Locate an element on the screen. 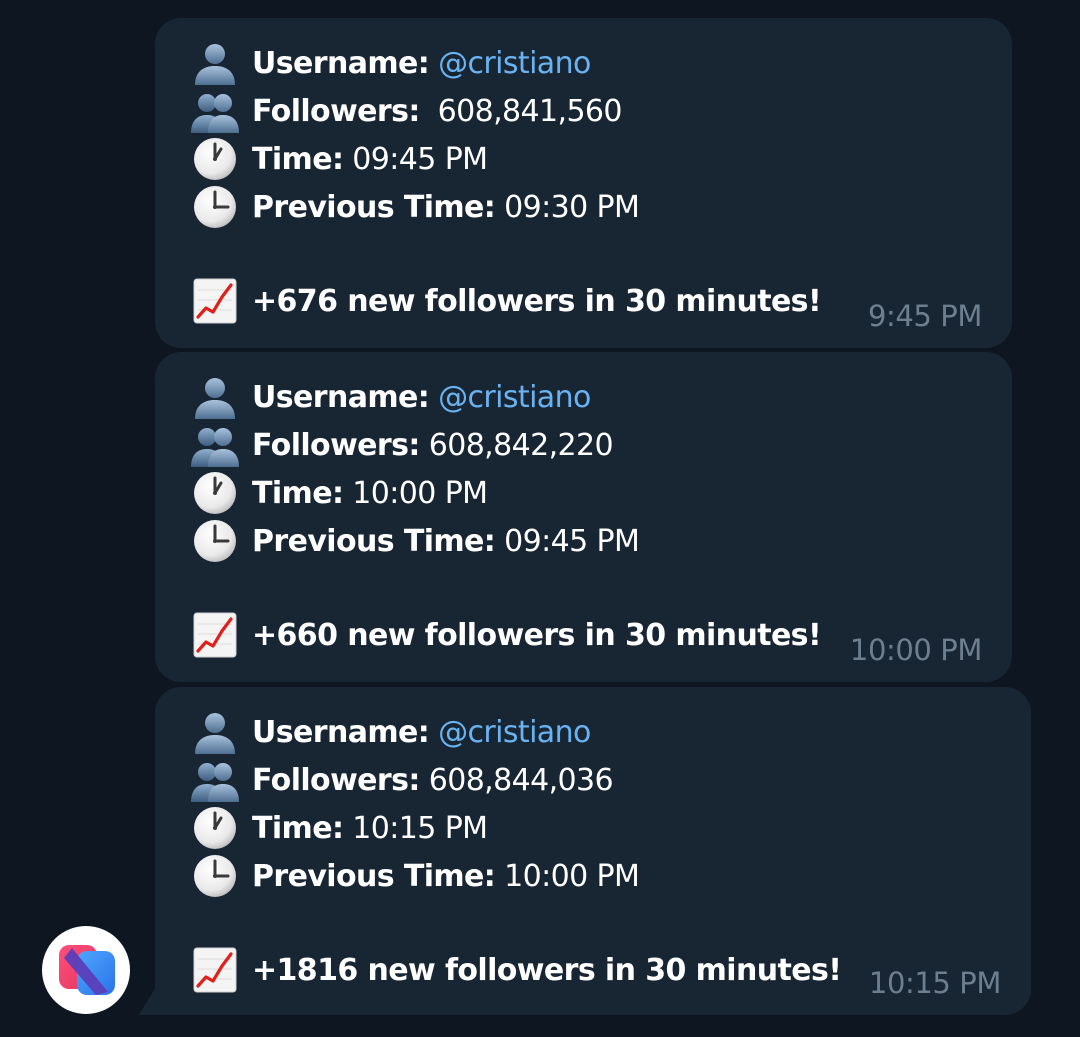  summary-text: +660 new followers in 30 minutes! is located at coordinates (537, 635).